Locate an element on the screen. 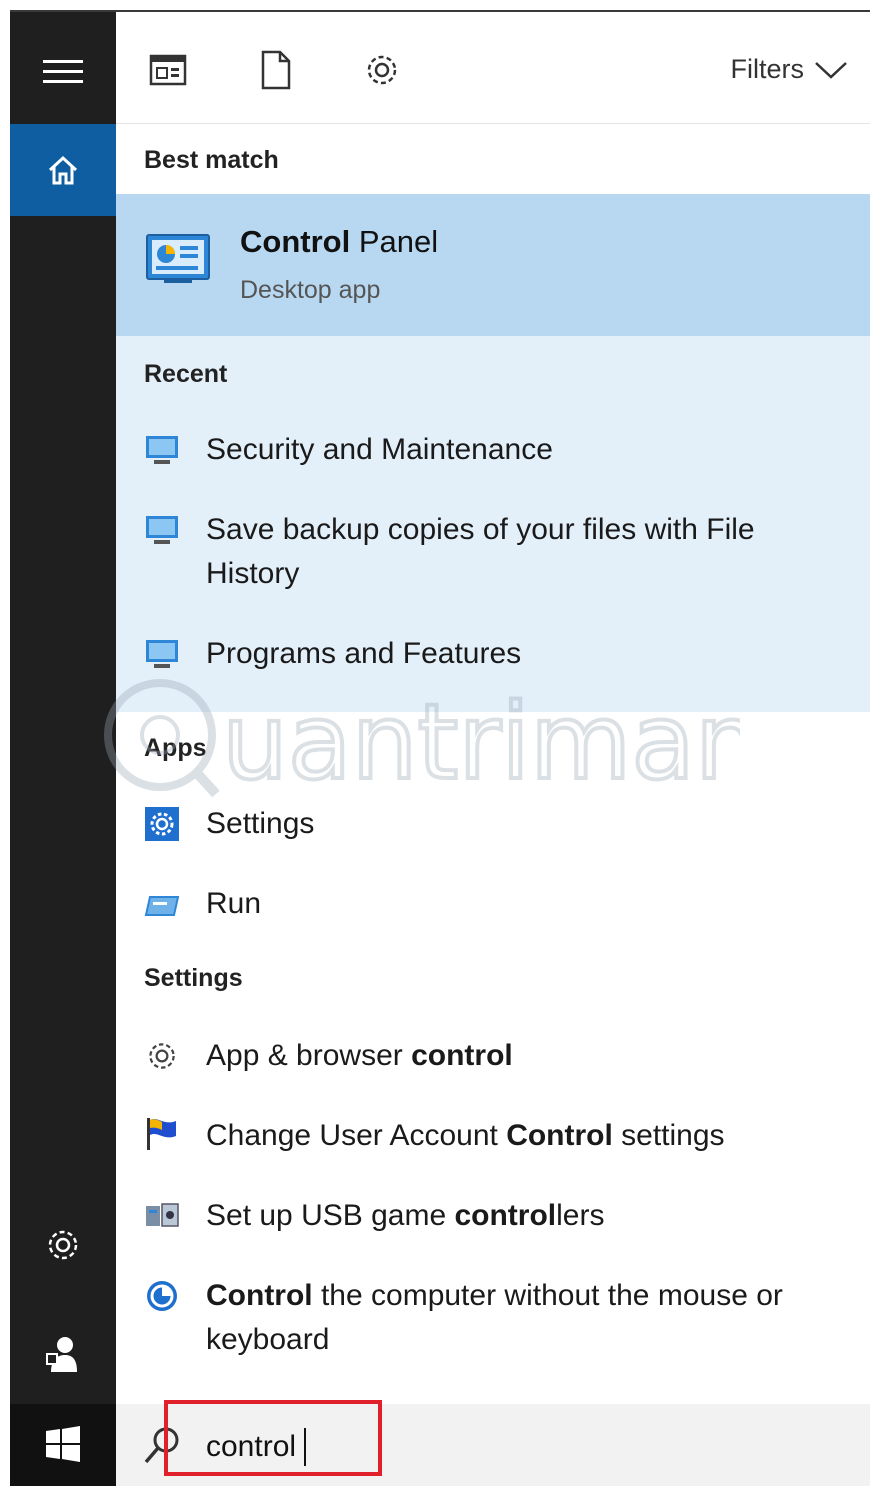  ease-of-access-icon is located at coordinates (162, 1296).